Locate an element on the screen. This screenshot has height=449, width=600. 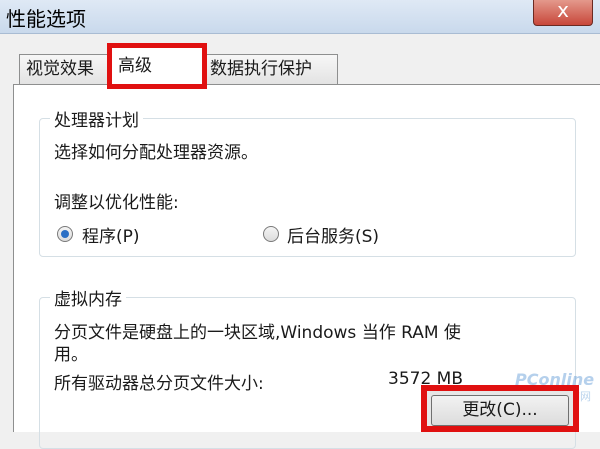
window-title: 性能选项 is located at coordinates (46, 19).